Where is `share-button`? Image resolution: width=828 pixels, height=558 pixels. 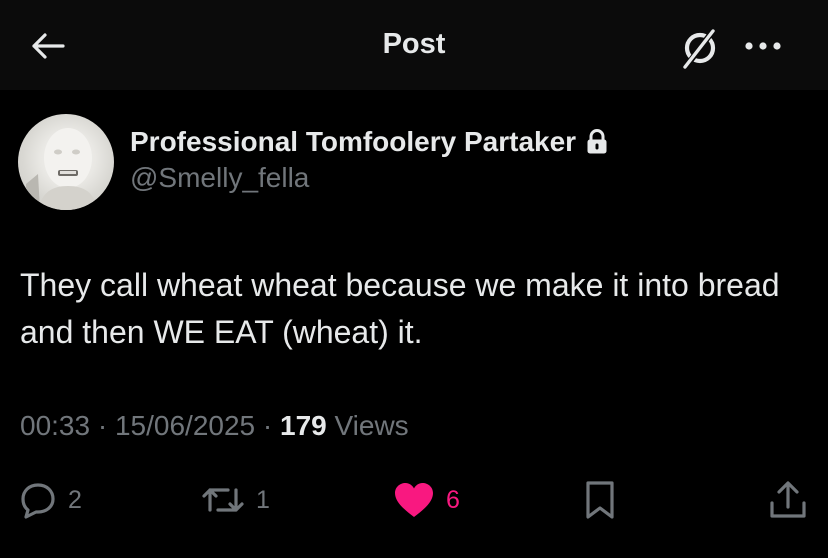
share-button is located at coordinates (788, 500).